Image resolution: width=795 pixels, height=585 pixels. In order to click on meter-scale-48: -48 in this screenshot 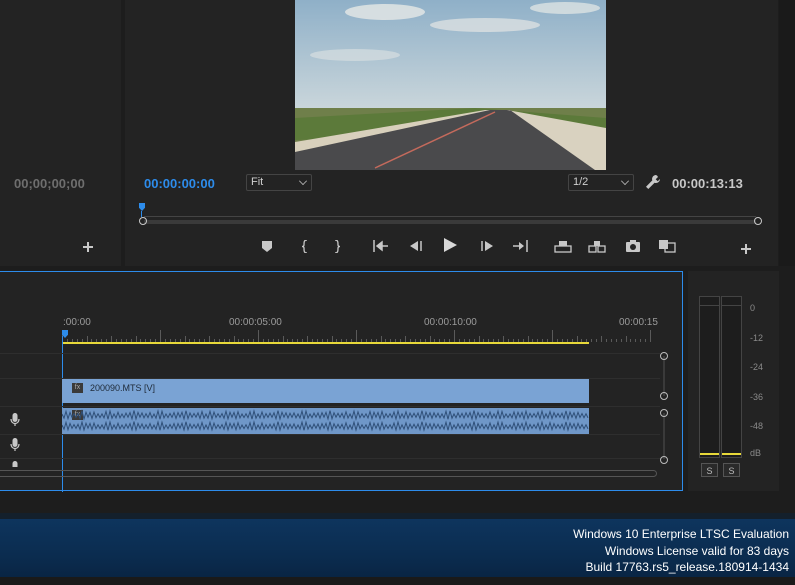, I will do `click(757, 426)`.